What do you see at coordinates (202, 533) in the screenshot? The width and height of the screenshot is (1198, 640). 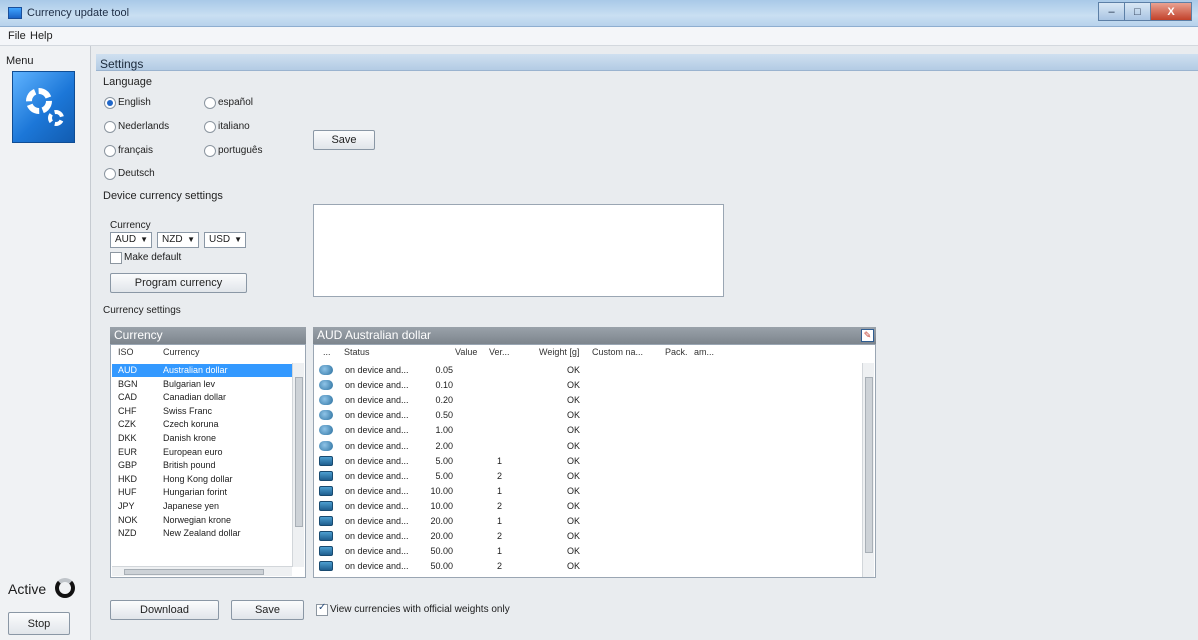 I see `currency-row: NZD New Zealand dollar` at bounding box center [202, 533].